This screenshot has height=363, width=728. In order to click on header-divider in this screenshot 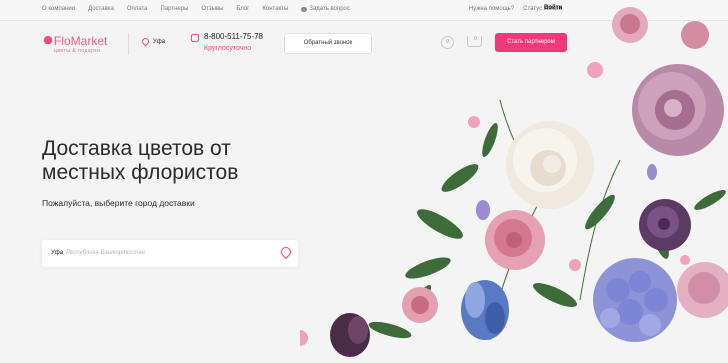, I will do `click(128, 44)`.